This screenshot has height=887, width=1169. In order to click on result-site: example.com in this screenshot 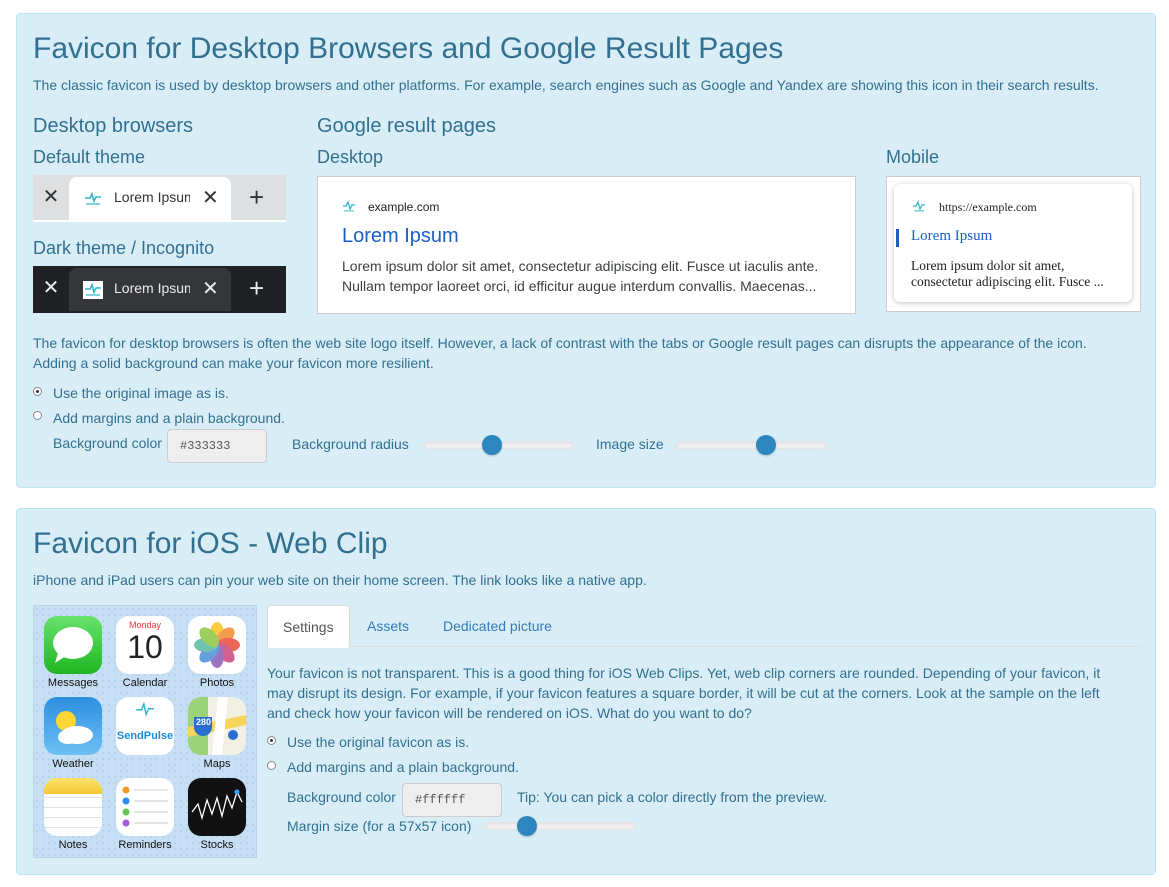, I will do `click(404, 207)`.